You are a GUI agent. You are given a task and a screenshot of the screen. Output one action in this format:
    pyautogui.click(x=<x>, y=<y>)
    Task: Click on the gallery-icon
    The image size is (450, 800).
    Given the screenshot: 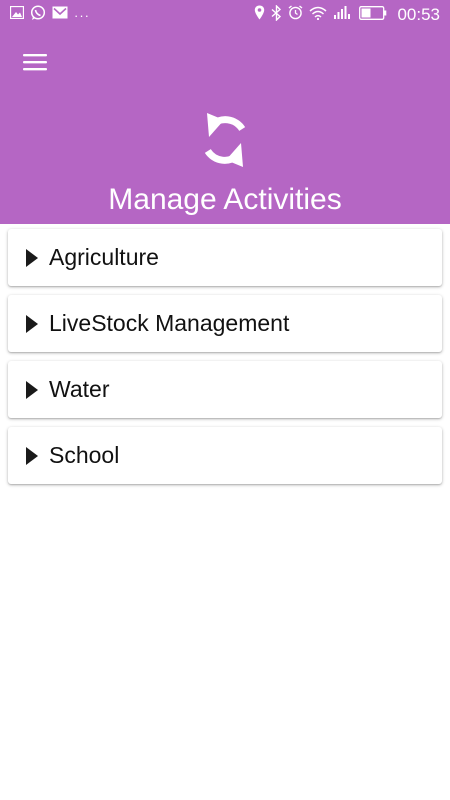 What is the action you would take?
    pyautogui.click(x=17, y=14)
    